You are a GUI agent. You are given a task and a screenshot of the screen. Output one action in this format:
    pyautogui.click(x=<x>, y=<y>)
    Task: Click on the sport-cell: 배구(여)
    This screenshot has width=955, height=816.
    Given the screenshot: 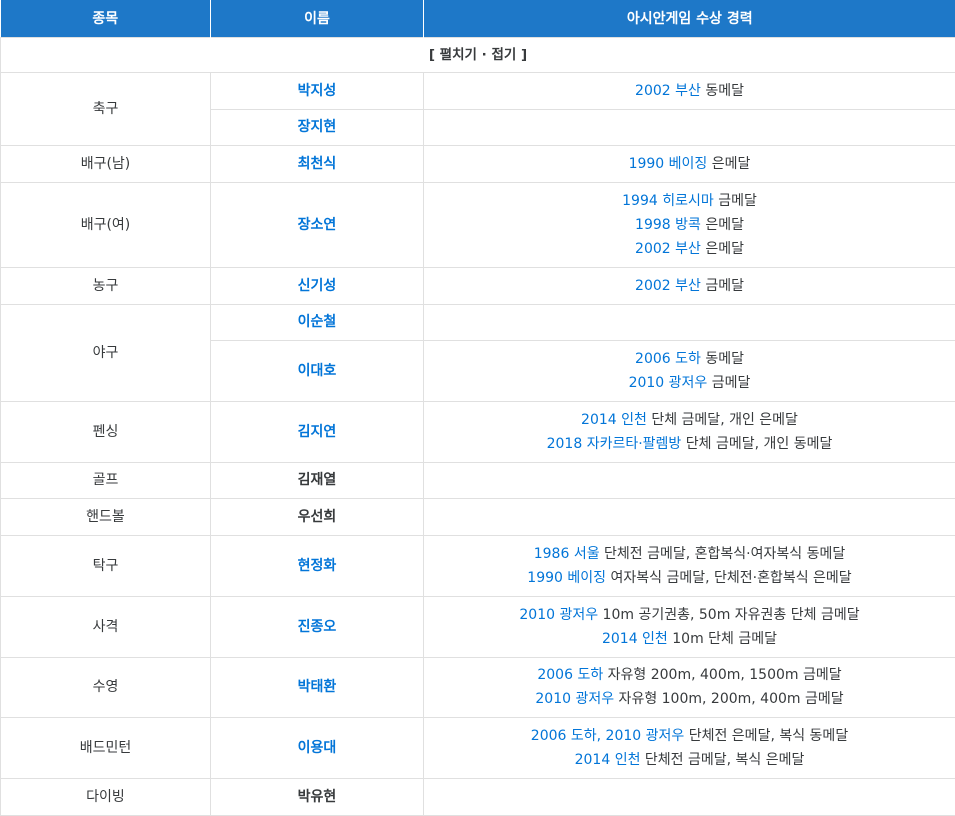 What is the action you would take?
    pyautogui.click(x=105, y=224)
    